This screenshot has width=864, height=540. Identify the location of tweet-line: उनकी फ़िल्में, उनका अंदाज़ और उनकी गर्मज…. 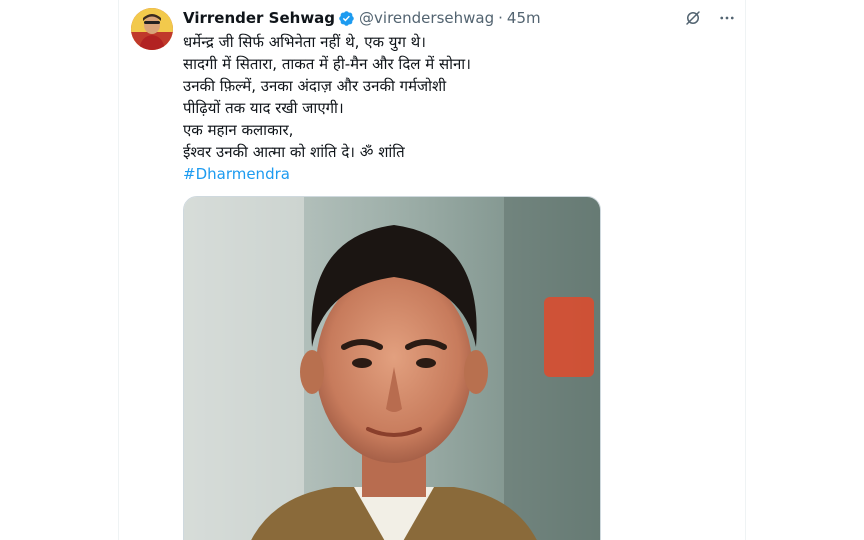
(315, 86).